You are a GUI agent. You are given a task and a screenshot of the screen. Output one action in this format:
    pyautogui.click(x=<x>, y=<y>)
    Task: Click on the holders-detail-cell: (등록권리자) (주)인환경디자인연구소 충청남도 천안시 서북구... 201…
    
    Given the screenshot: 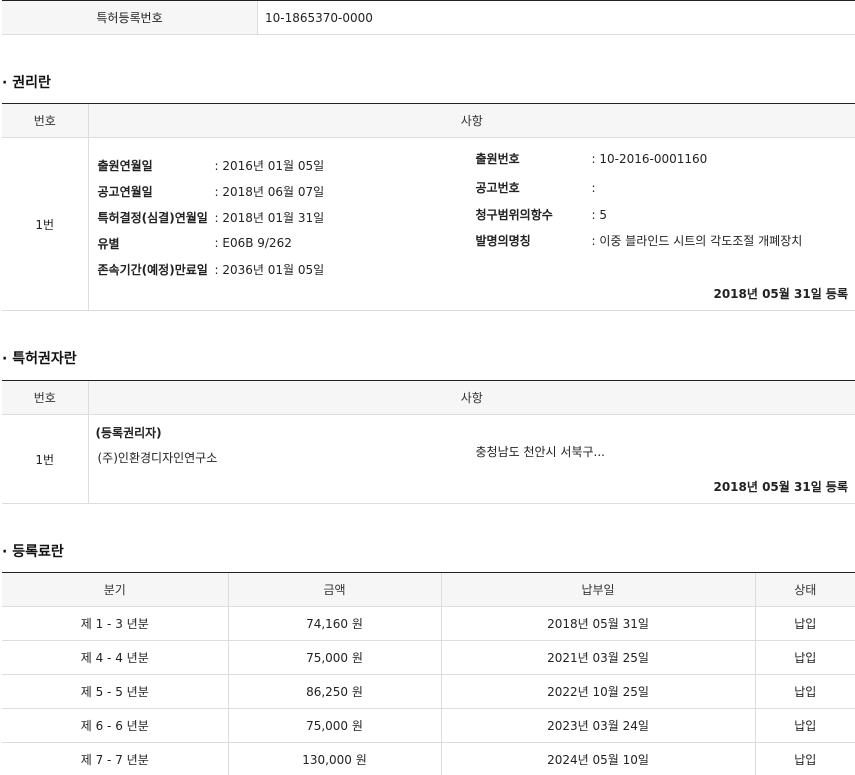 What is the action you would take?
    pyautogui.click(x=471, y=459)
    